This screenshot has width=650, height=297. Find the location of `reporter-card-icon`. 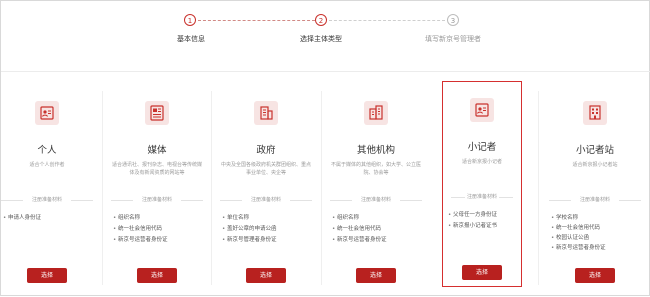

reporter-card-icon is located at coordinates (482, 110).